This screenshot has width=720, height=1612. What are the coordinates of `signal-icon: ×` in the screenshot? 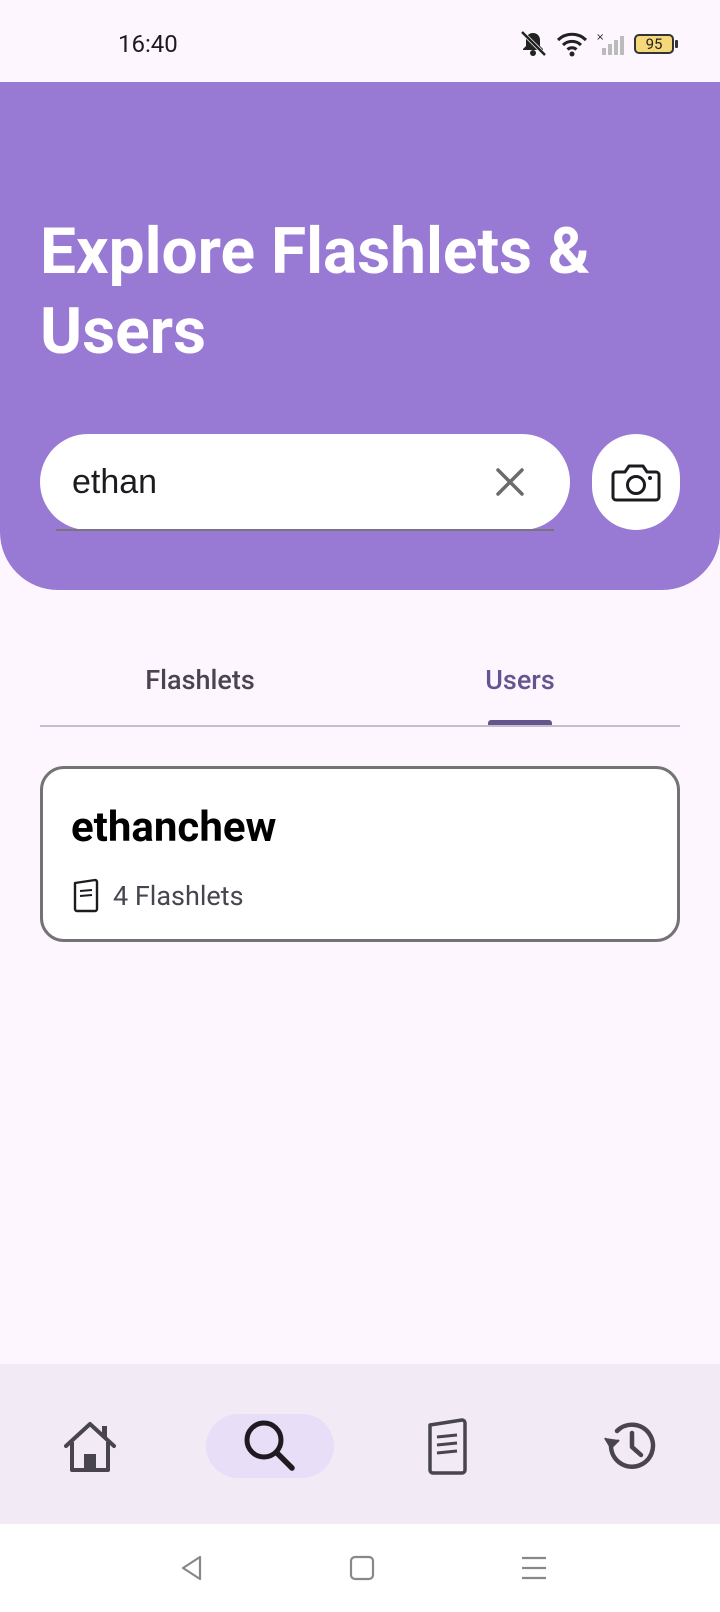 It's located at (610, 43).